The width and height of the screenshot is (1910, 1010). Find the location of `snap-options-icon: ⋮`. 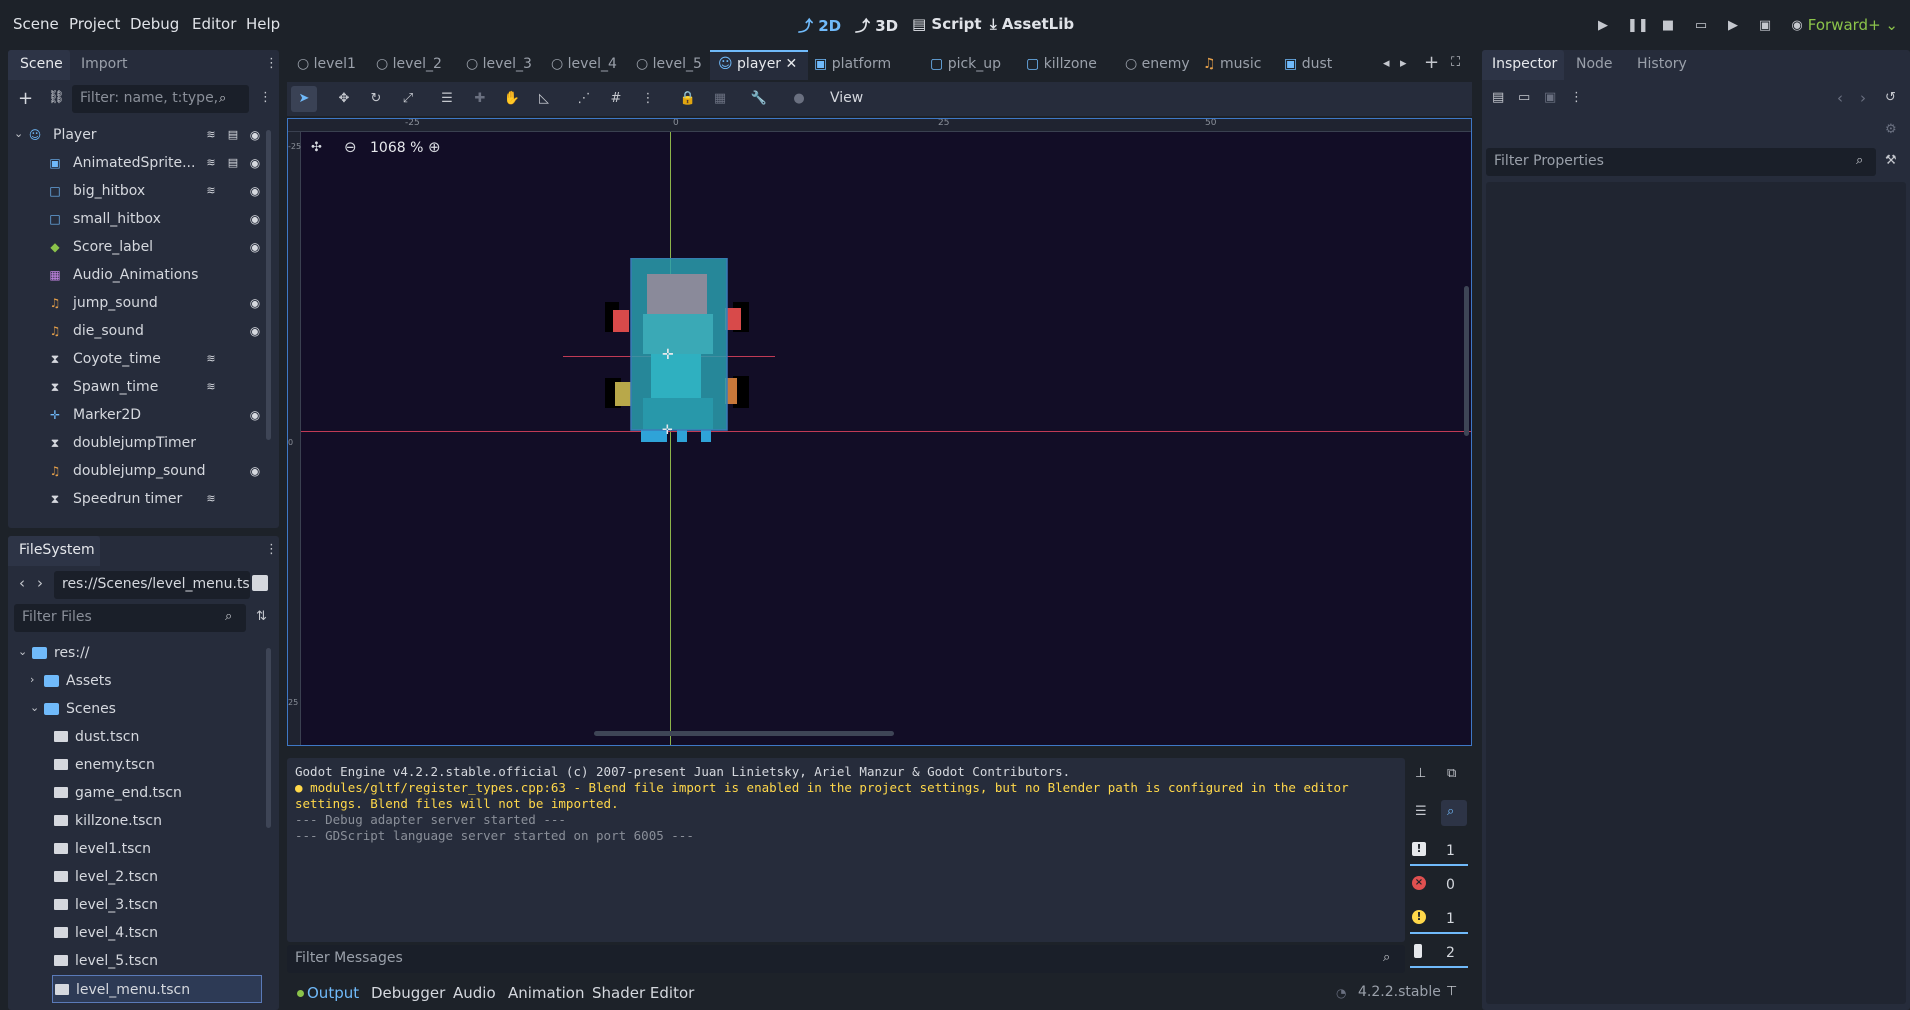

snap-options-icon: ⋮ is located at coordinates (648, 99).